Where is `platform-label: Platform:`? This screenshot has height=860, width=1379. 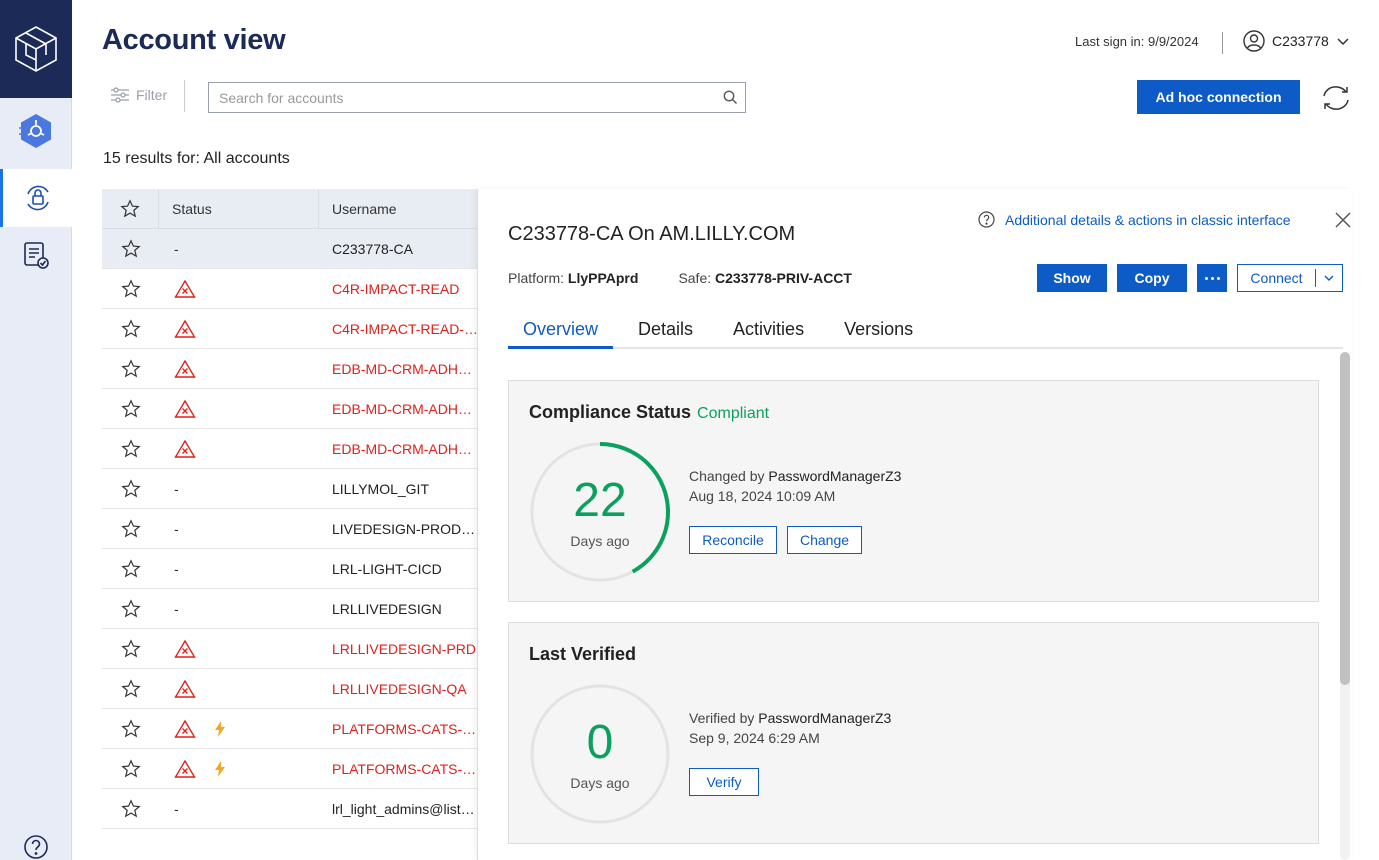
platform-label: Platform: is located at coordinates (536, 278).